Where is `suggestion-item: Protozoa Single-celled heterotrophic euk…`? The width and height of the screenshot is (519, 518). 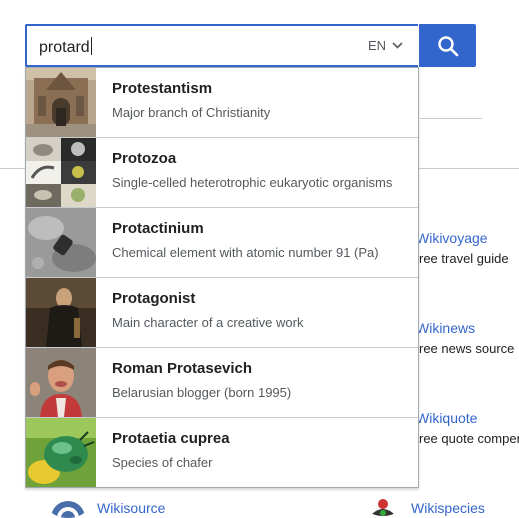 suggestion-item: Protozoa Single-celled heterotrophic euk… is located at coordinates (222, 173).